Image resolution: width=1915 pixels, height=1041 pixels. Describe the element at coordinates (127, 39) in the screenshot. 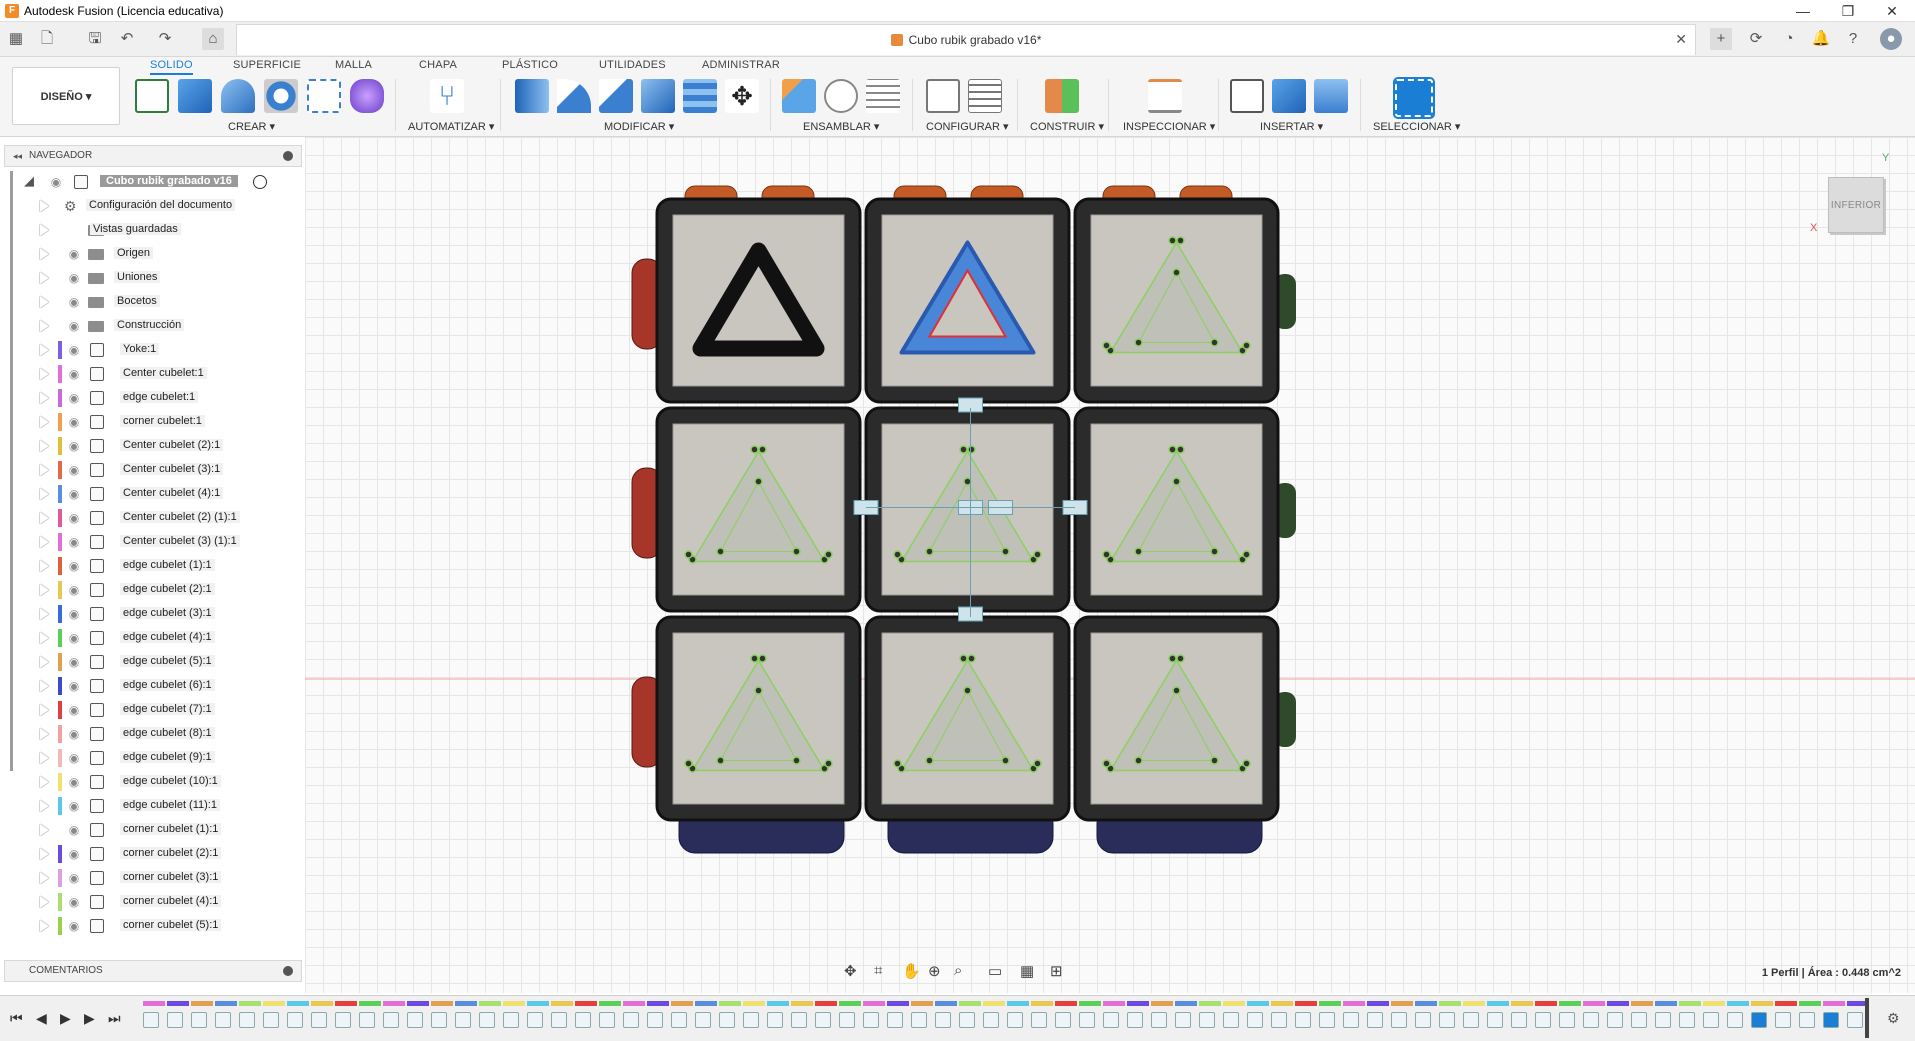

I see `undo-icon: ↶` at that location.